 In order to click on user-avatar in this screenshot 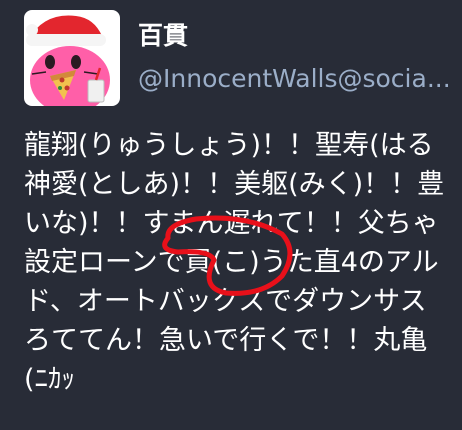, I will do `click(72, 58)`.